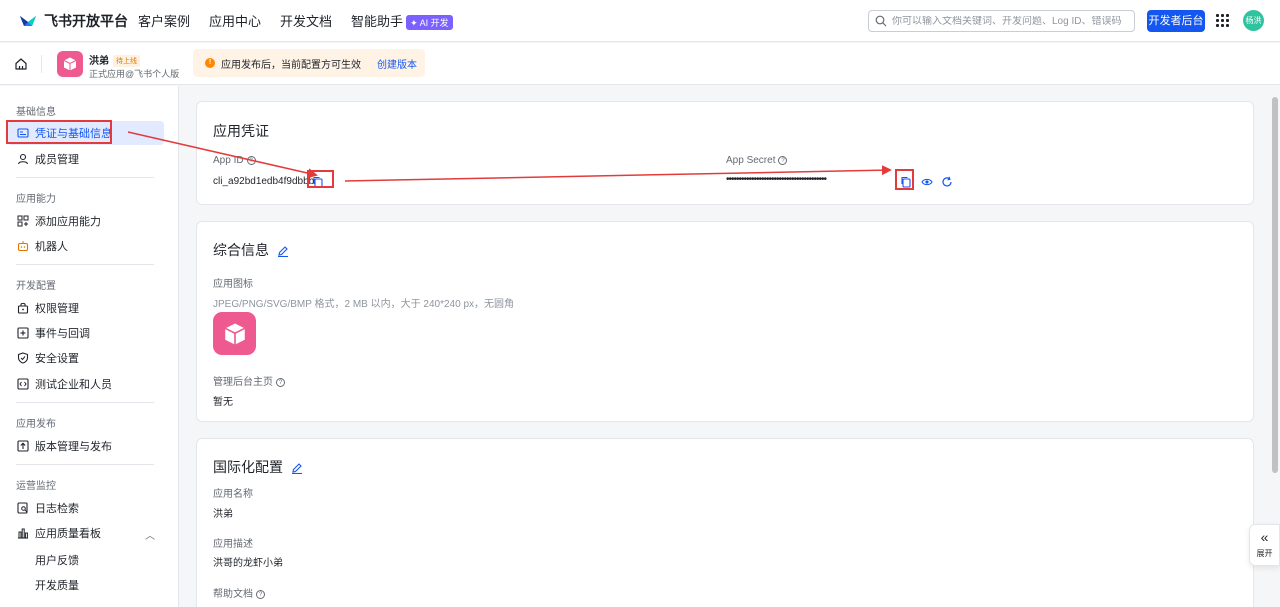  Describe the element at coordinates (73, 385) in the screenshot. I see `sidebar-item-label: 测试企业和人员` at that location.